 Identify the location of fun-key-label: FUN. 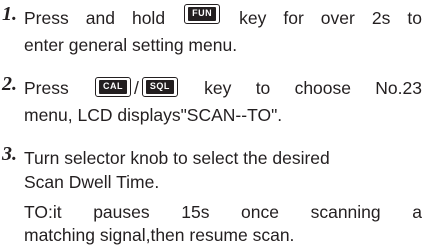
(202, 14).